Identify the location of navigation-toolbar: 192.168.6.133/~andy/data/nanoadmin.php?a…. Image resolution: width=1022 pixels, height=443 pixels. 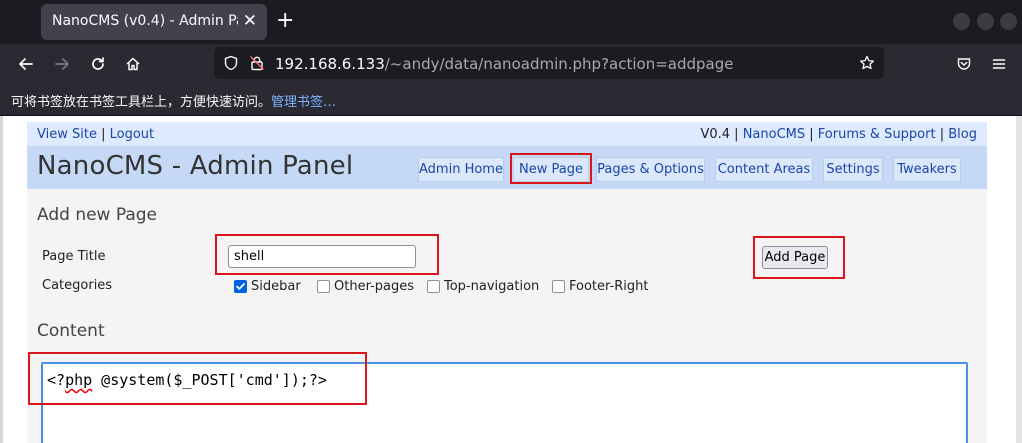
(511, 64).